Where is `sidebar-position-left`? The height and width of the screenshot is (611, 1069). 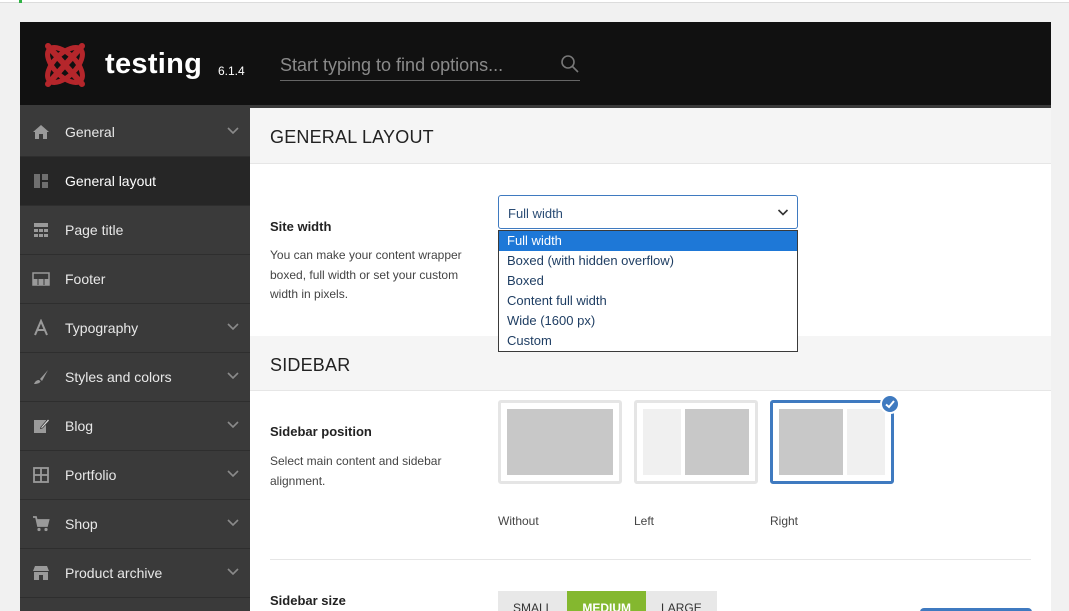
sidebar-position-left is located at coordinates (696, 442).